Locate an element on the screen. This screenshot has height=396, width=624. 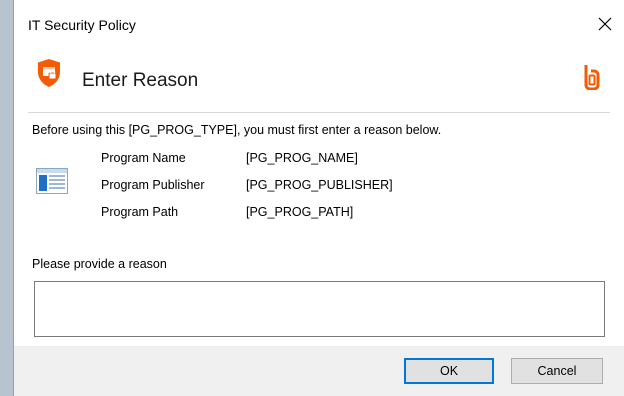
beyondtrust-logo-icon is located at coordinates (592, 77).